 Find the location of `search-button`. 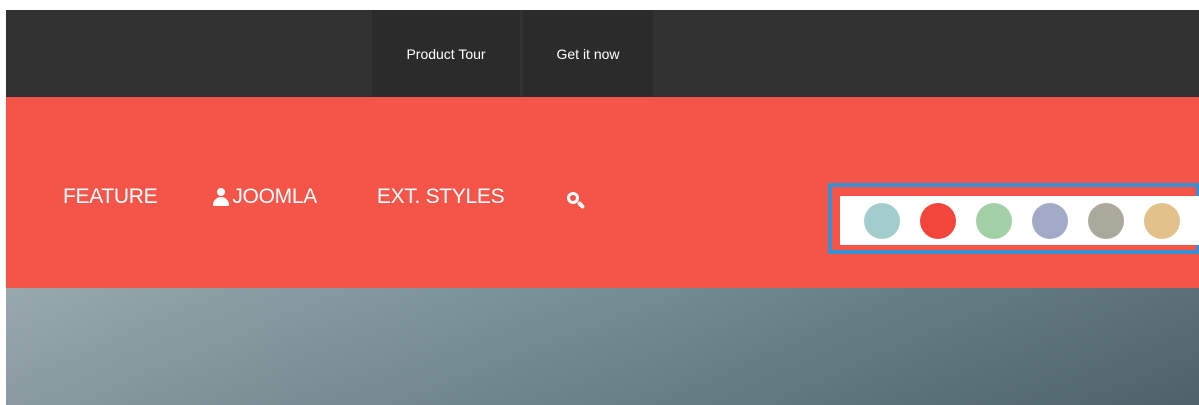

search-button is located at coordinates (576, 197).